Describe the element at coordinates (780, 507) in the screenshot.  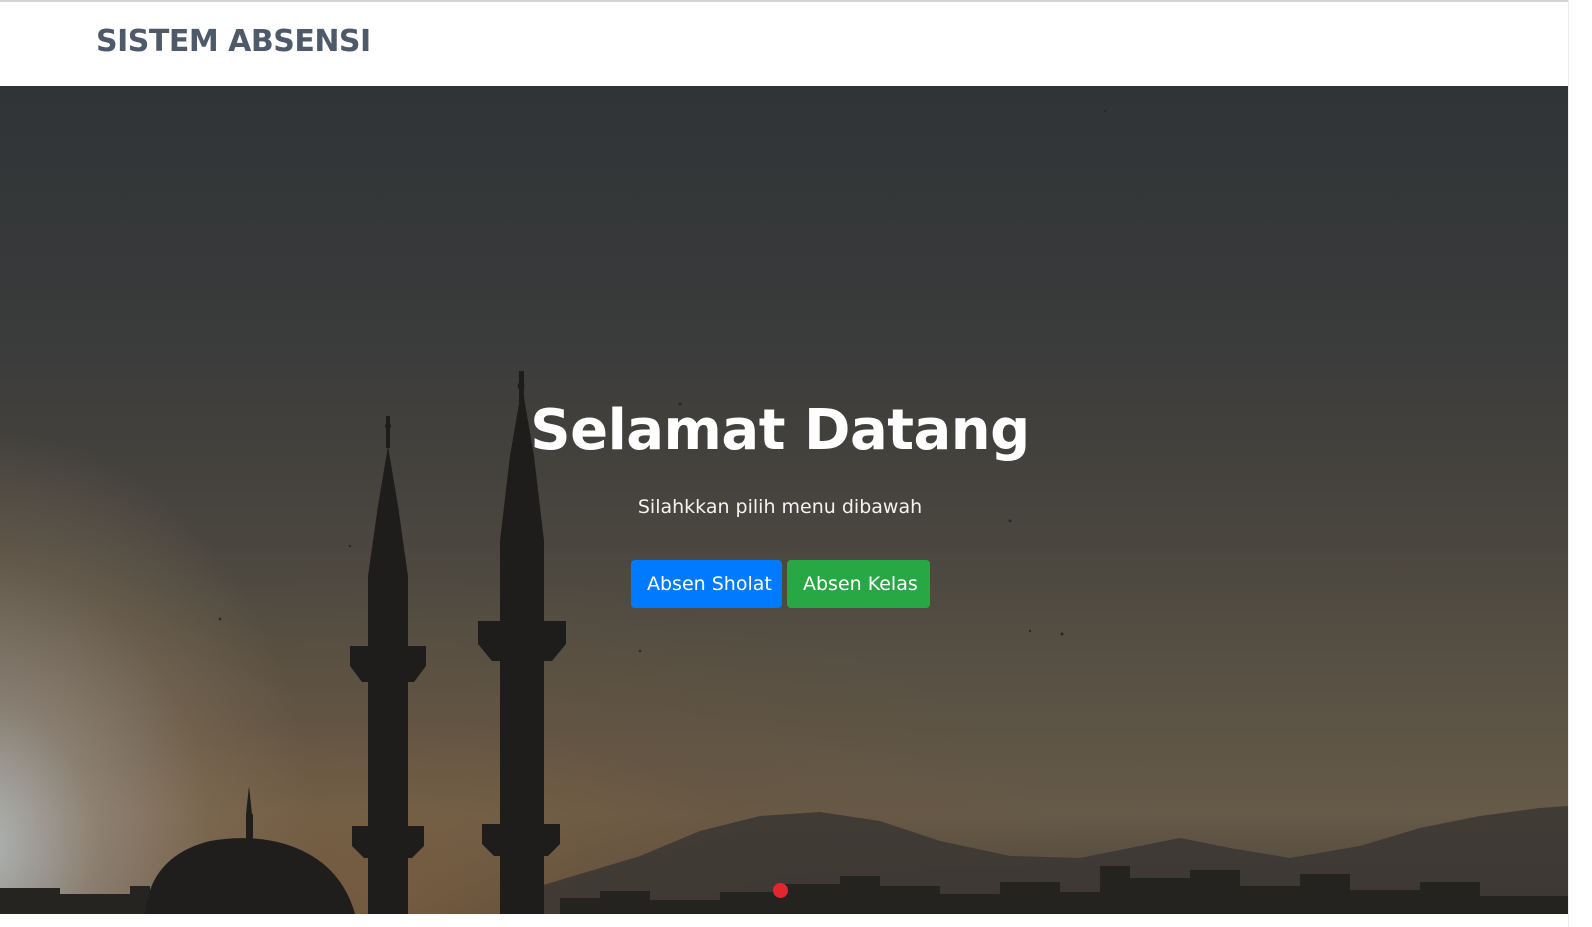
I see `hero-subtitle: Silahkkan pilih menu dibawah` at that location.